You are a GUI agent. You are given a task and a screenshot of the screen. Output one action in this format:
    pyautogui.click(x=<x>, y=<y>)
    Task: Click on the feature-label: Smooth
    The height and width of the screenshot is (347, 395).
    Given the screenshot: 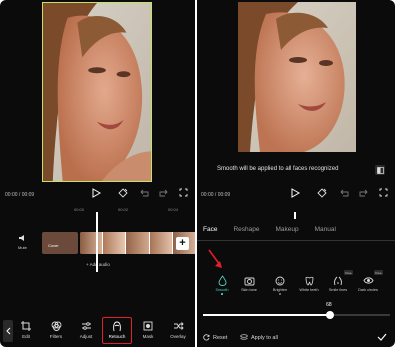 What is the action you would take?
    pyautogui.click(x=222, y=290)
    